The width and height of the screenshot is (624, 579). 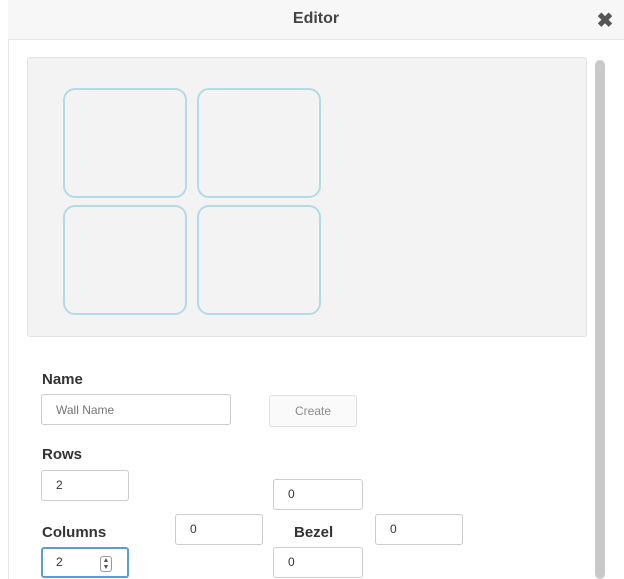 What do you see at coordinates (419, 529) in the screenshot?
I see `bezel-input: 0` at bounding box center [419, 529].